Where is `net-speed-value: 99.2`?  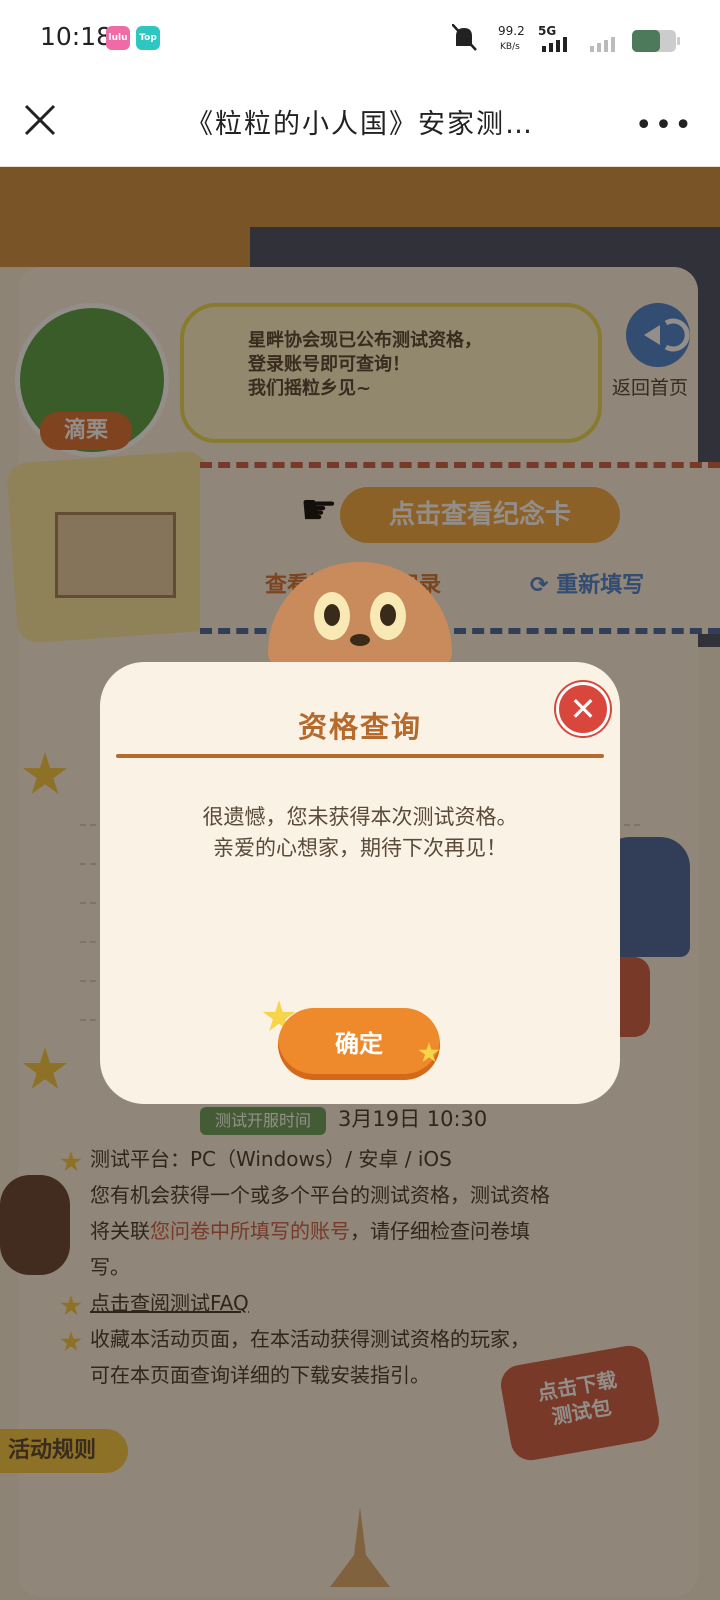 net-speed-value: 99.2 is located at coordinates (511, 31).